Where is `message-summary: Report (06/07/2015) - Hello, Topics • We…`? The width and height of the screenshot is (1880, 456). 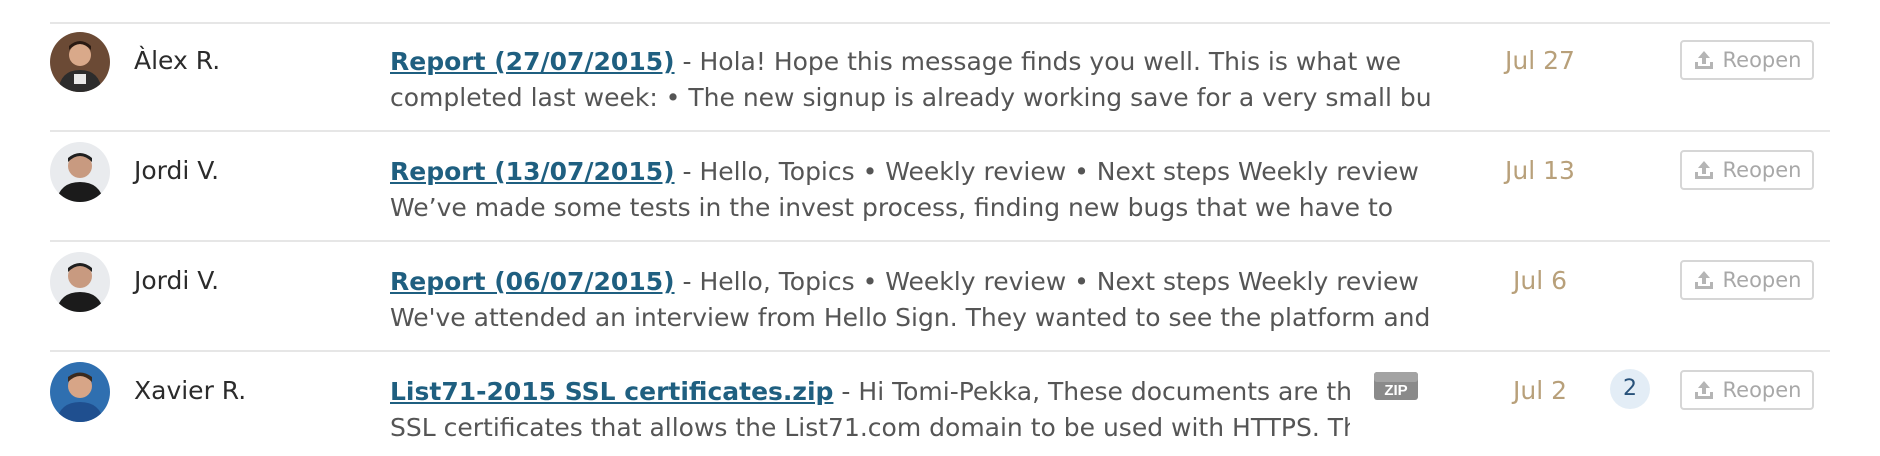
message-summary: Report (06/07/2015) - Hello, Topics • We… is located at coordinates (910, 300).